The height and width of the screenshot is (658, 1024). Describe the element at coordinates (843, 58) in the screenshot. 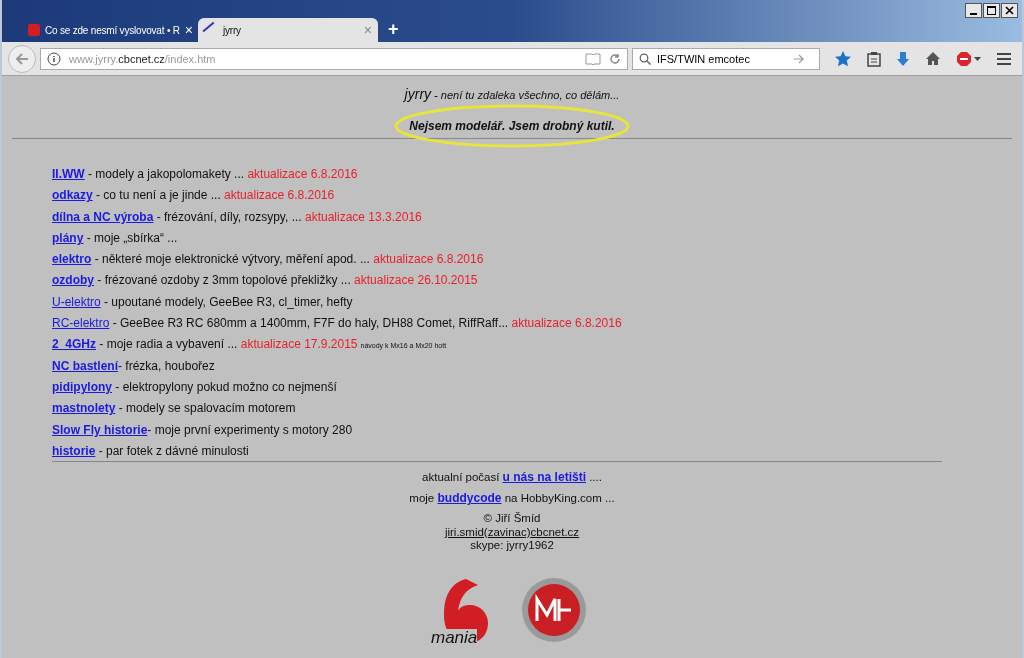

I see `star-icon` at that location.